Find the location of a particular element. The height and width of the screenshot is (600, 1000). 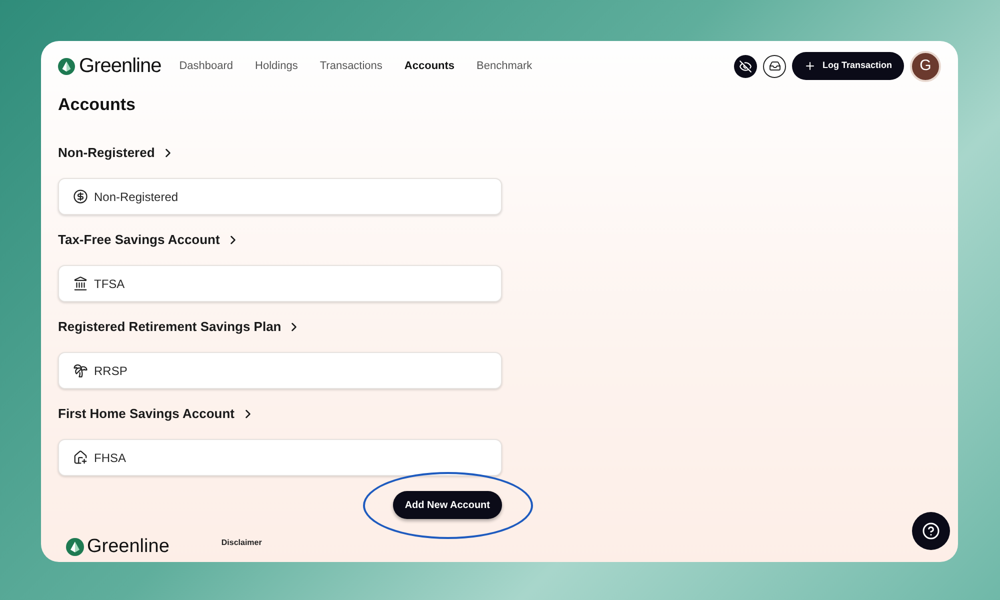

bank-icon is located at coordinates (80, 283).